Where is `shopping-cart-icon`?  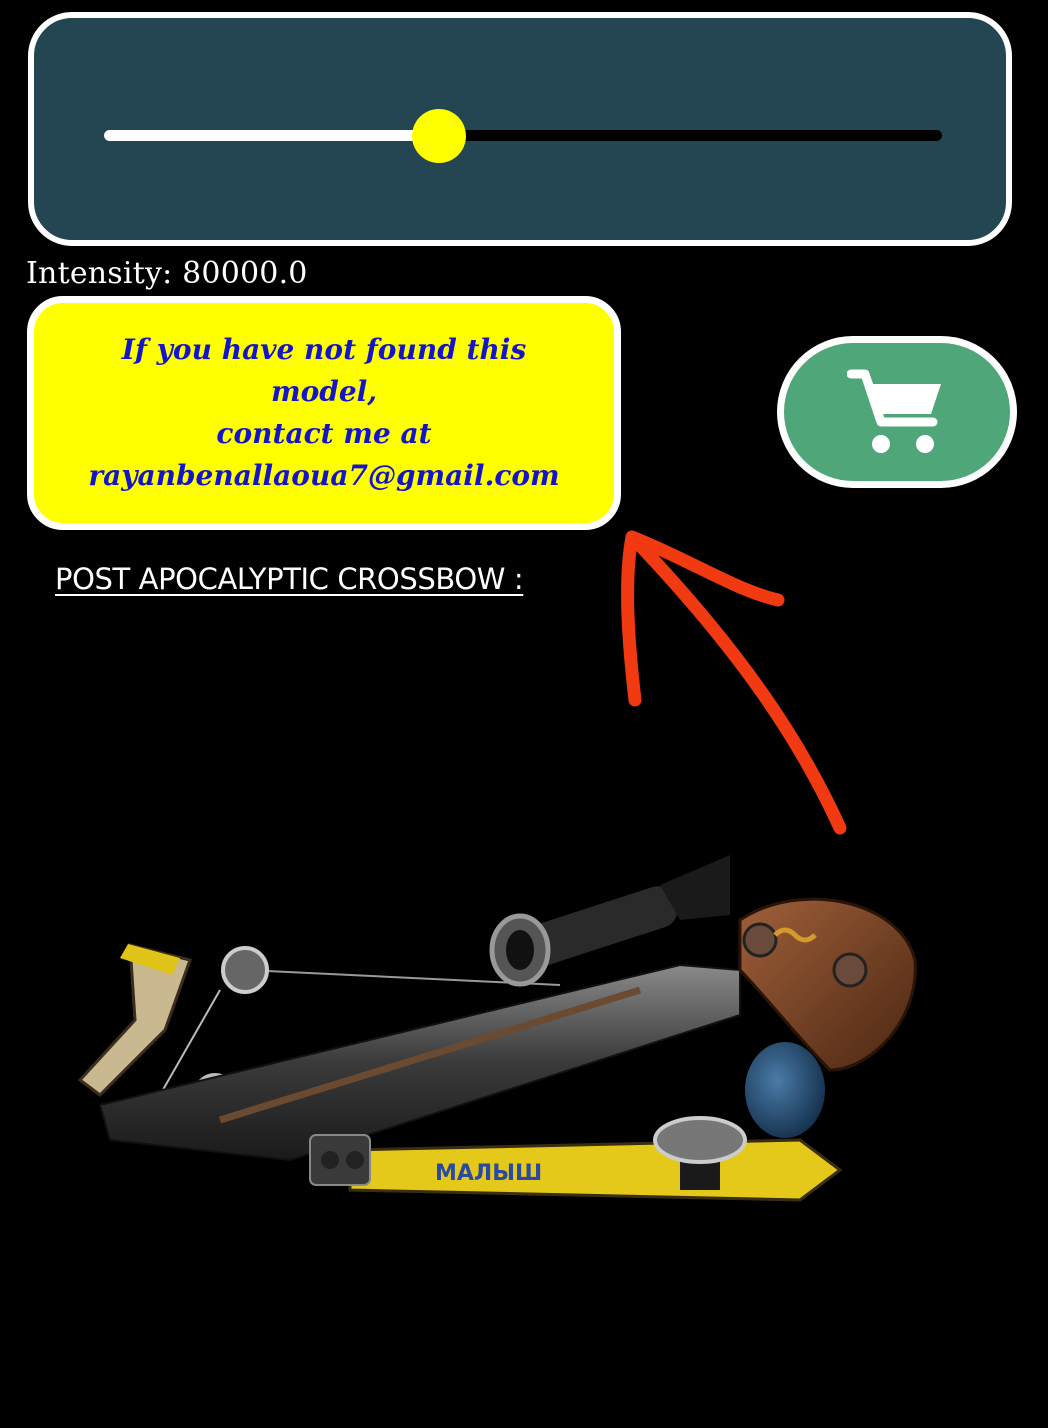
shopping-cart-icon is located at coordinates (894, 411).